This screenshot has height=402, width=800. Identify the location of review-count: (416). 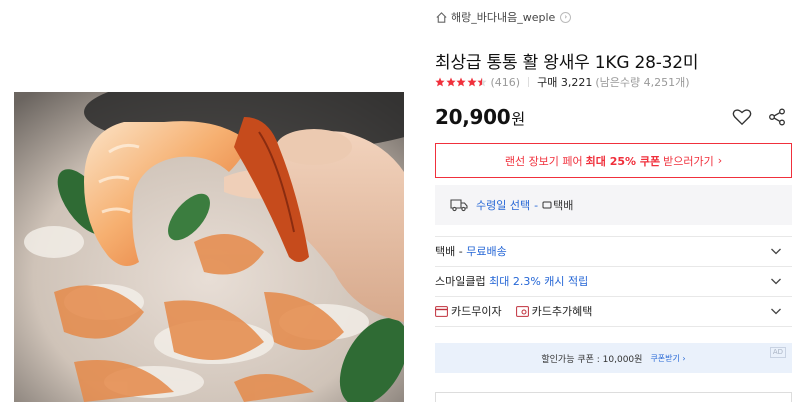
(506, 82).